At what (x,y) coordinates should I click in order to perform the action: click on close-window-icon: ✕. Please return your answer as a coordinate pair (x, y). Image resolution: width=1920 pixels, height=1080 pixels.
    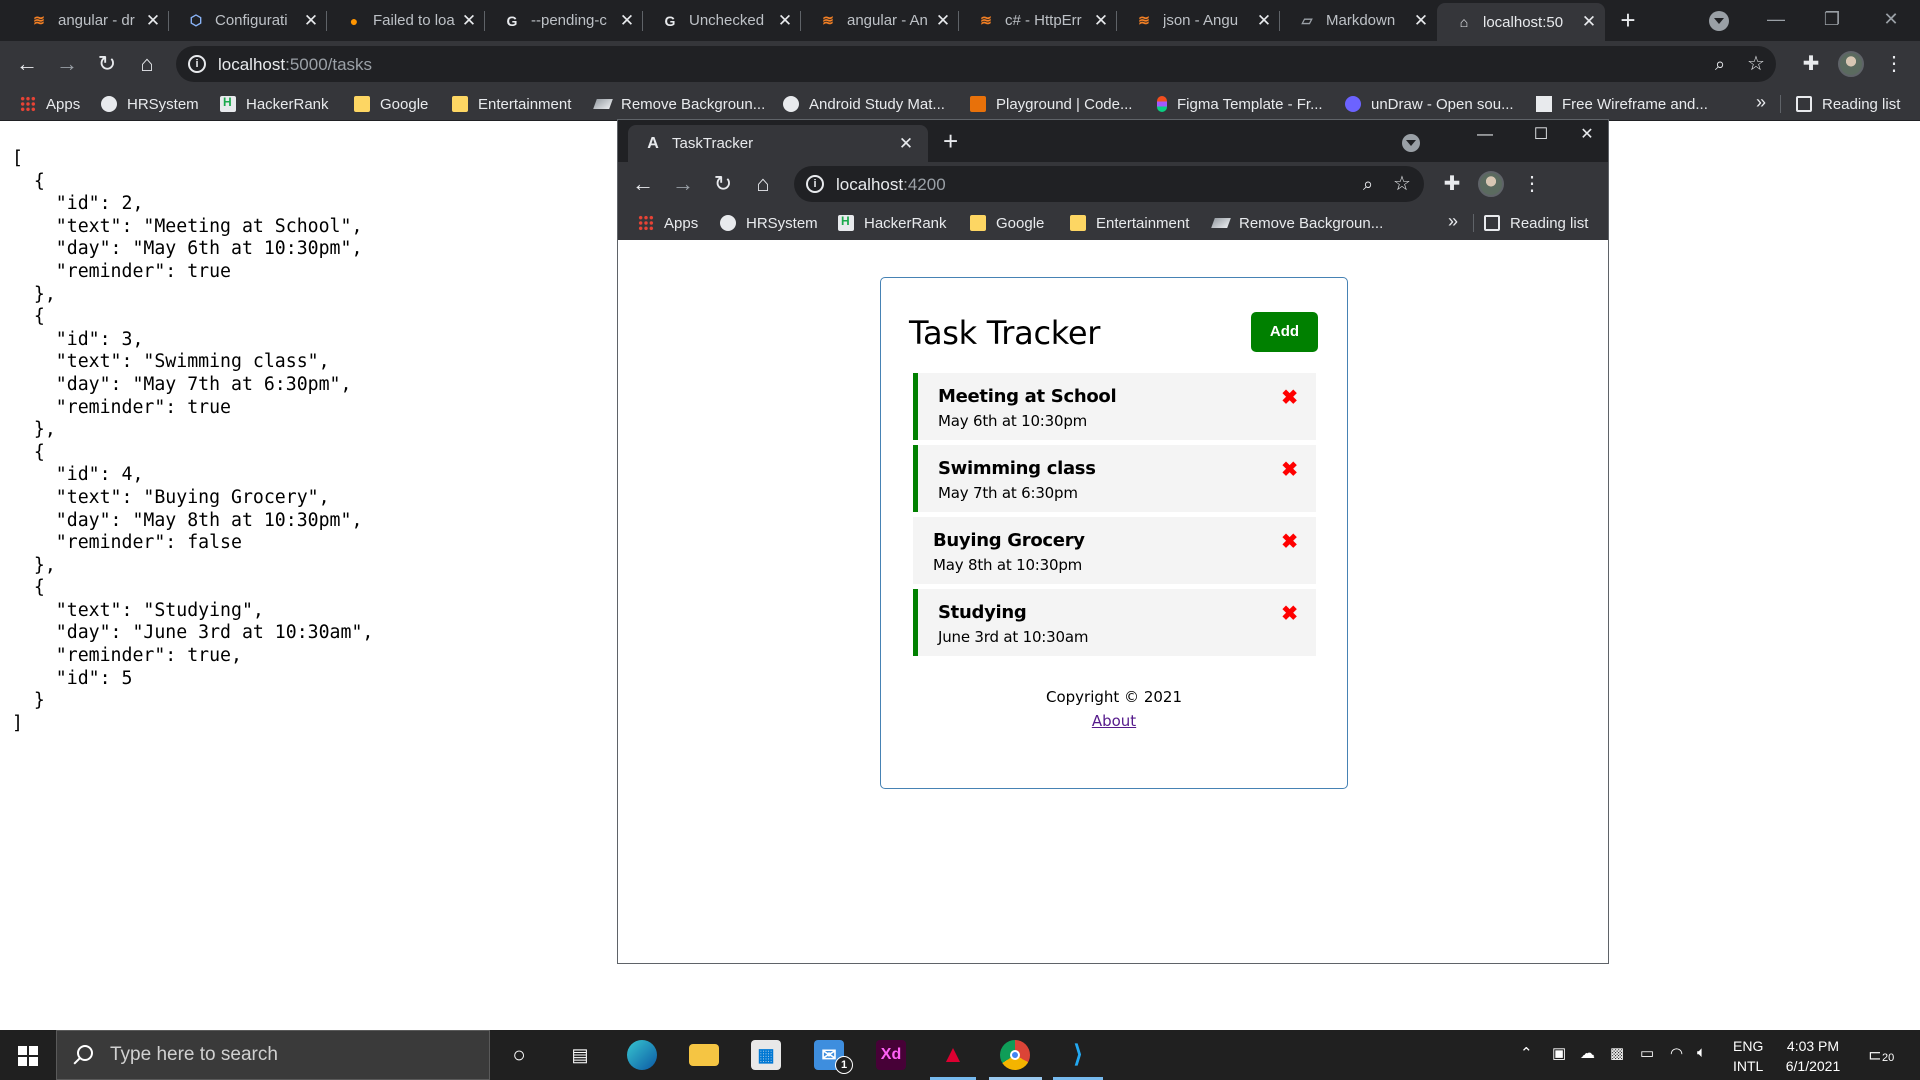
    Looking at the image, I should click on (1587, 136).